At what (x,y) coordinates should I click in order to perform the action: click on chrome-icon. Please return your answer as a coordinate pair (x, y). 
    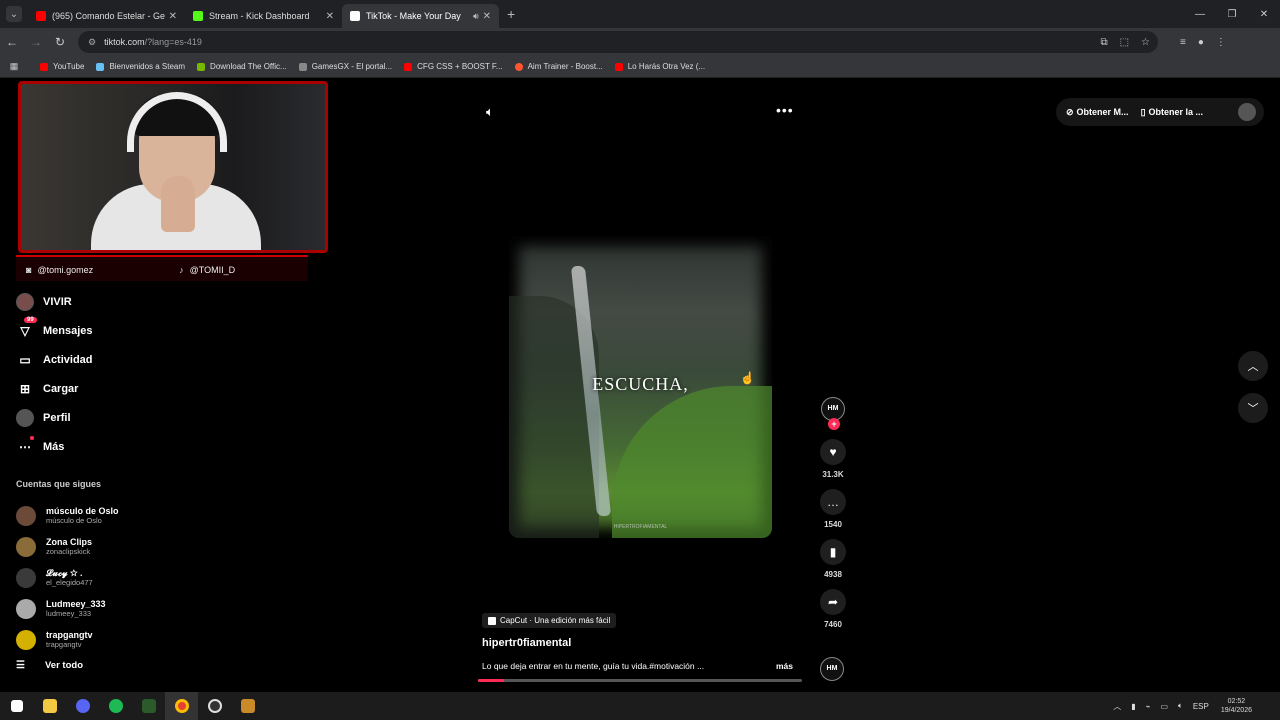
    Looking at the image, I should click on (181, 706).